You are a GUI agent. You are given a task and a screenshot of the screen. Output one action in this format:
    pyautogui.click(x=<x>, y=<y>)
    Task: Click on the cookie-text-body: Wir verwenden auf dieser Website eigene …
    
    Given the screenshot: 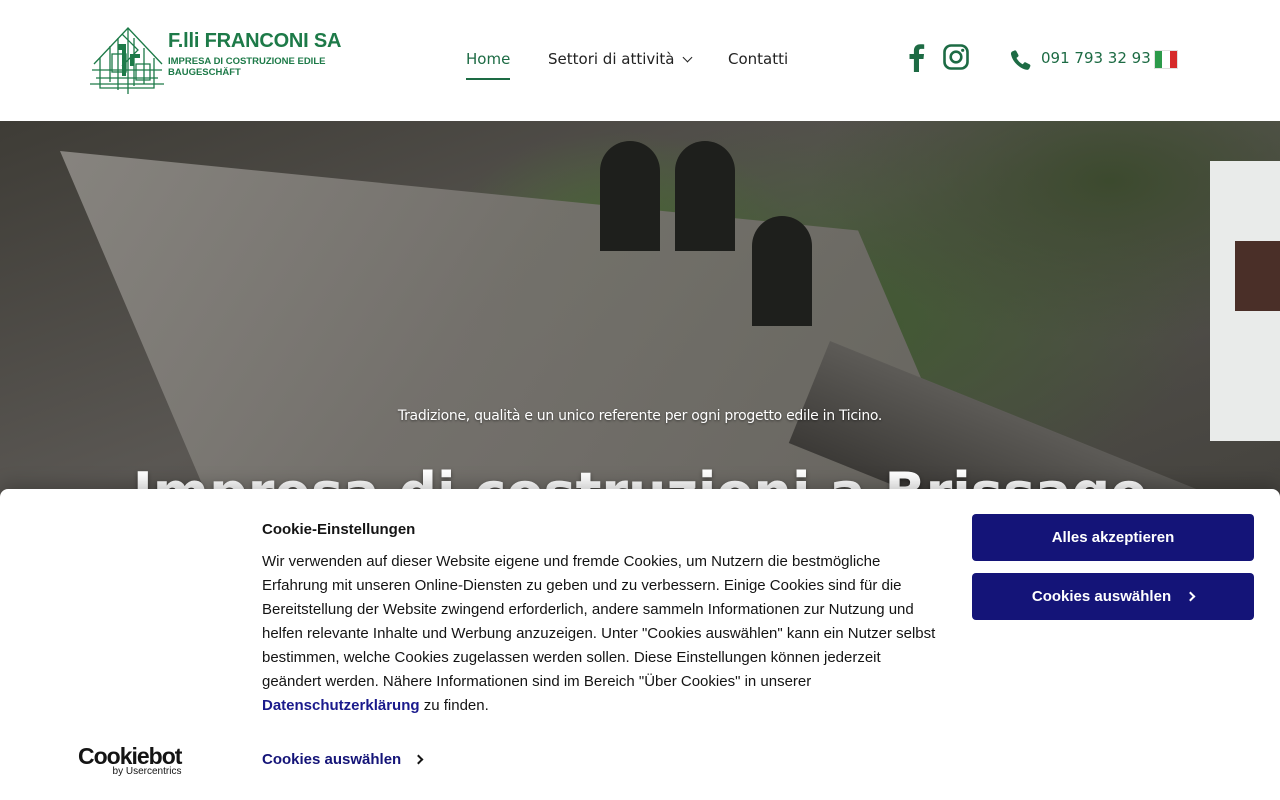 What is the action you would take?
    pyautogui.click(x=599, y=621)
    